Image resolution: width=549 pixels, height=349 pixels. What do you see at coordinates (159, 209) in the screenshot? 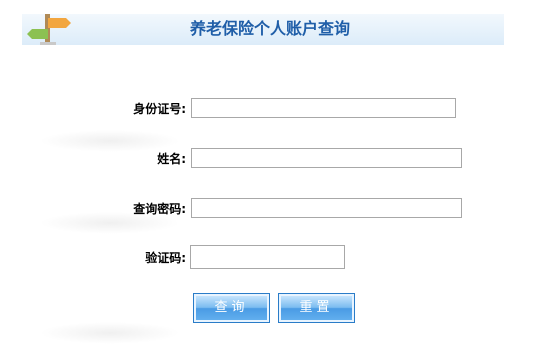
I see `query-password-label: 查询密码:` at bounding box center [159, 209].